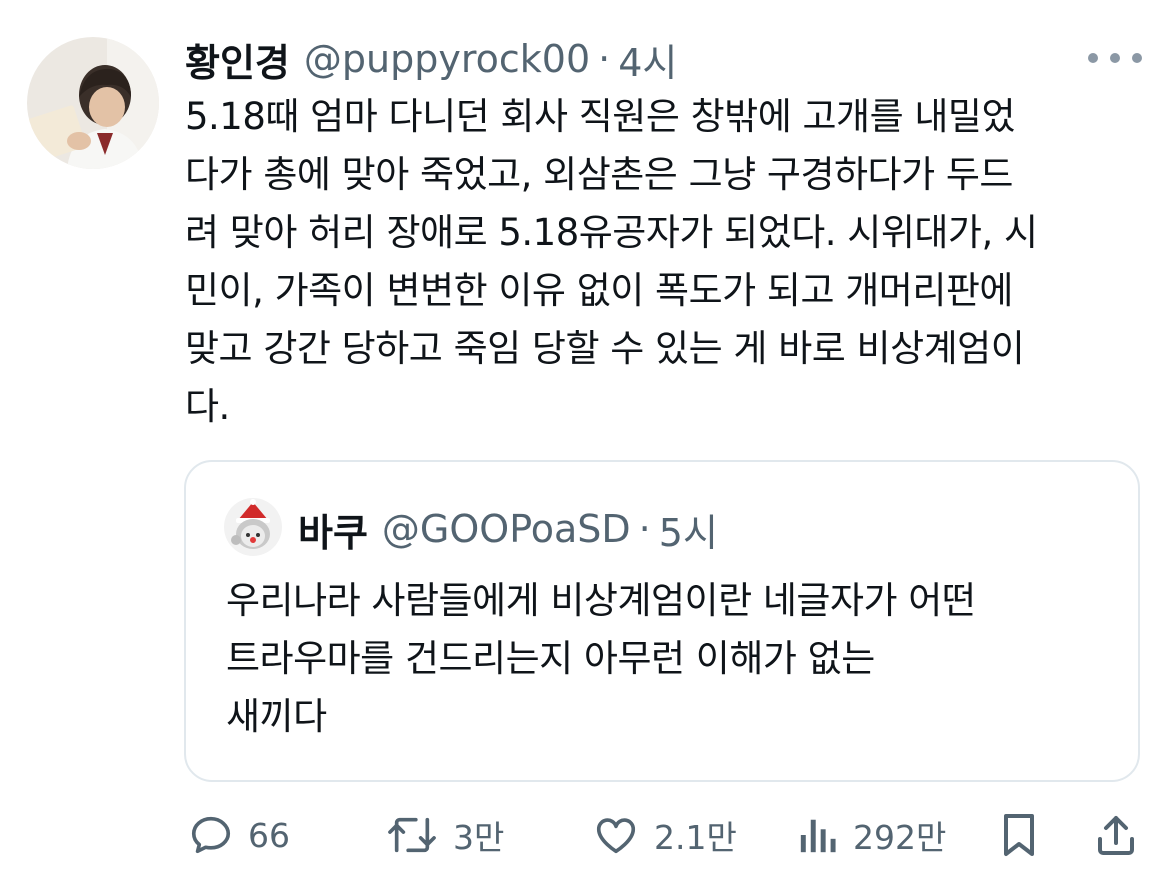 This screenshot has width=1170, height=887. I want to click on quote-author-handle: @GOOPoaSD, so click(506, 529).